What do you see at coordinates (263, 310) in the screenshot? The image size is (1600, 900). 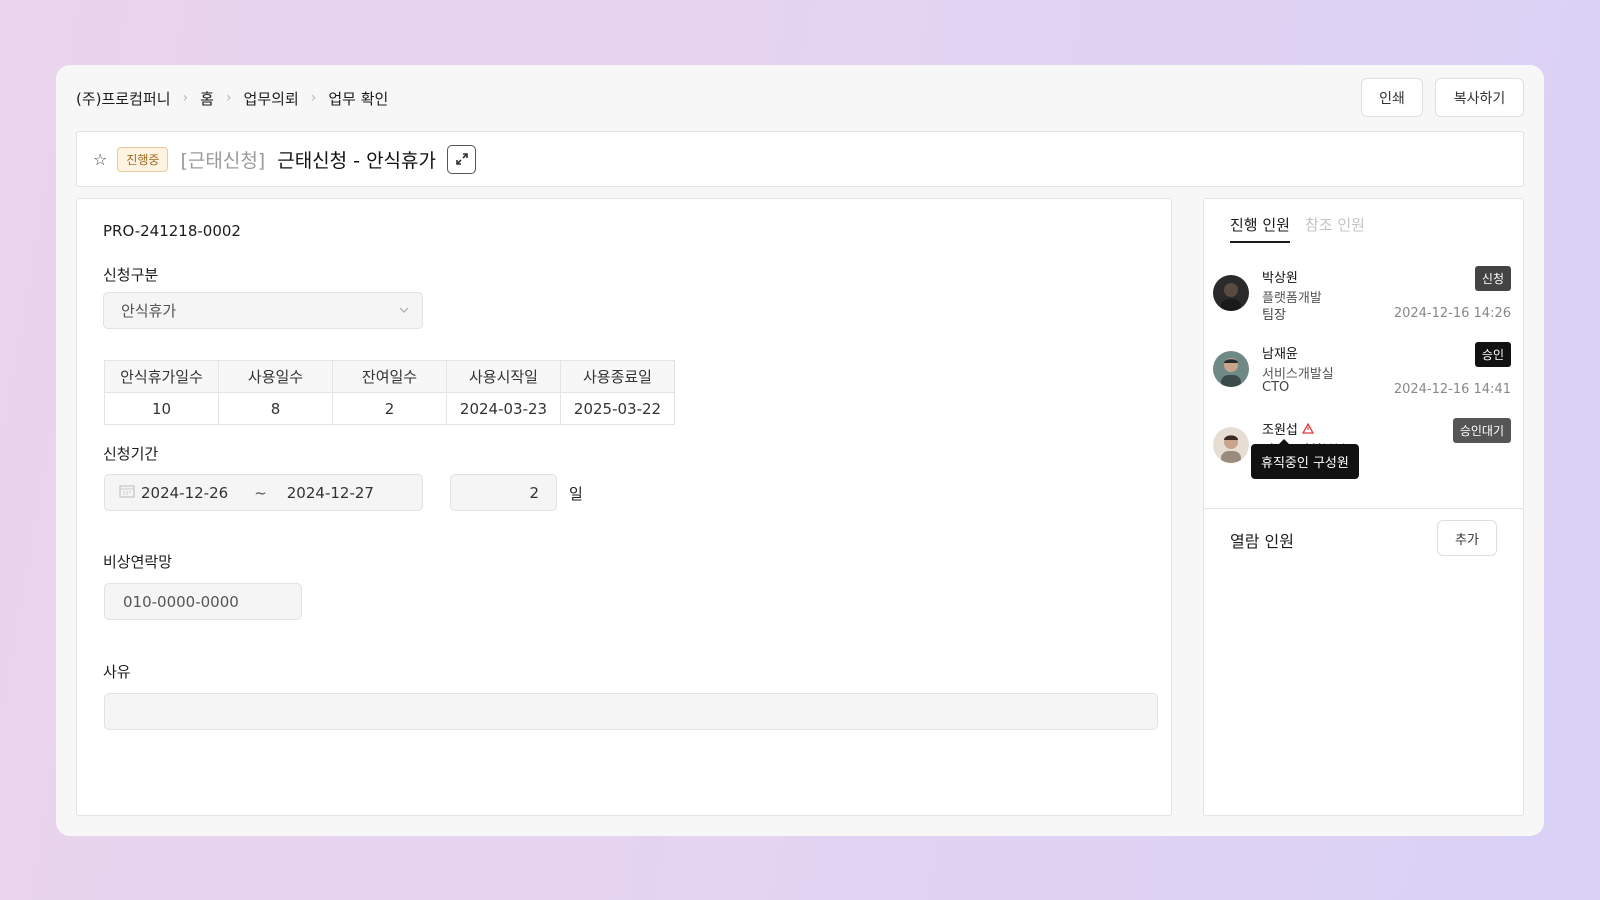 I see `request-type-select: 안식휴가` at bounding box center [263, 310].